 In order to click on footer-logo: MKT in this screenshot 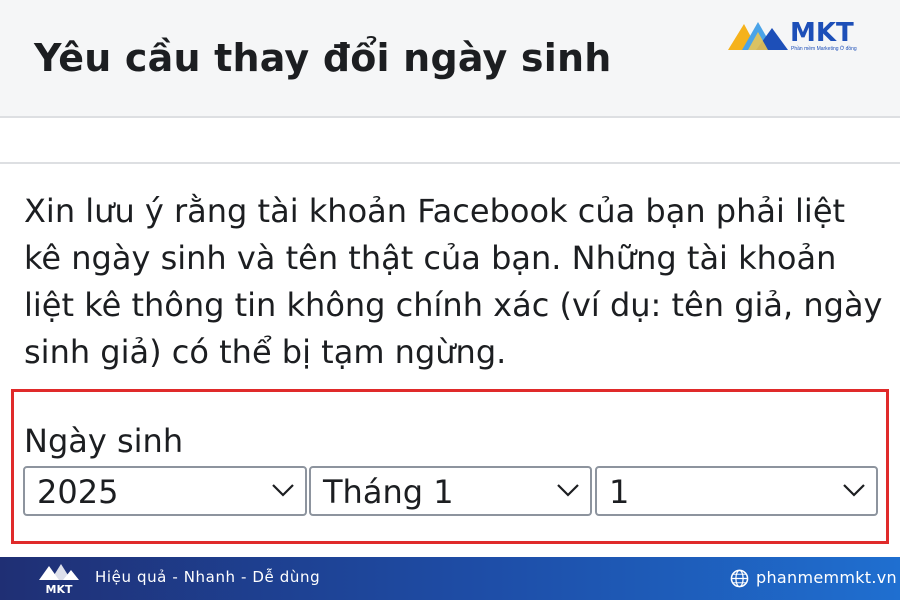, I will do `click(59, 579)`.